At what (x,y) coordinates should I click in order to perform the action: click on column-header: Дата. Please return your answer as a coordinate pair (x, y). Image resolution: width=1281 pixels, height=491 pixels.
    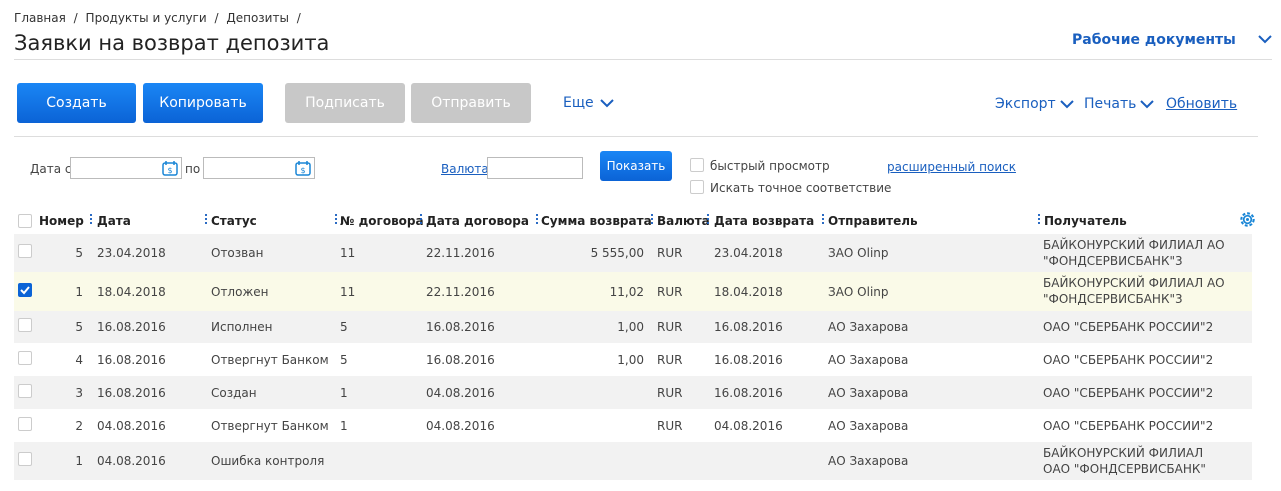
    Looking at the image, I should click on (114, 221).